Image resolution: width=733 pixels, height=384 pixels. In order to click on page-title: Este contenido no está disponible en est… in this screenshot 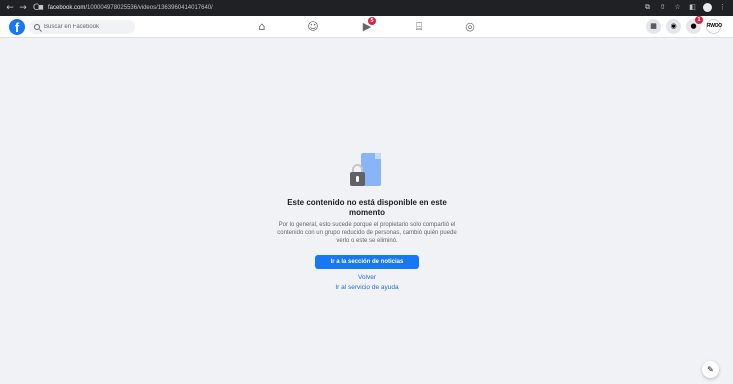, I will do `click(367, 207)`.